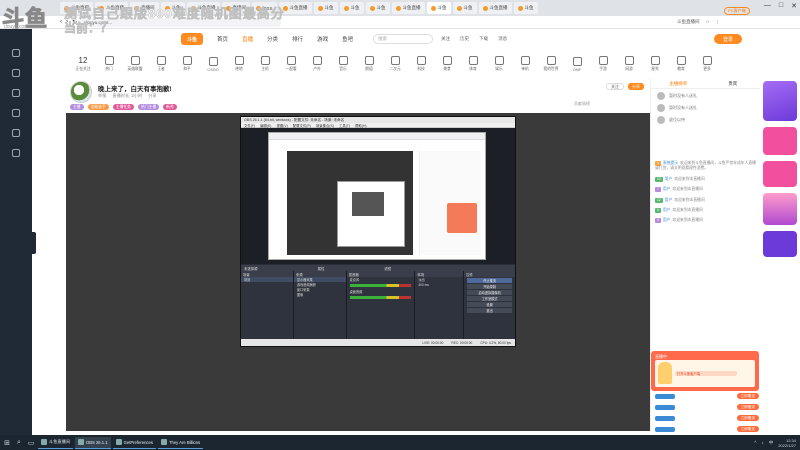 This screenshot has width=800, height=450. Describe the element at coordinates (737, 11) in the screenshot. I see `pc-client-button: PC客户端` at that location.